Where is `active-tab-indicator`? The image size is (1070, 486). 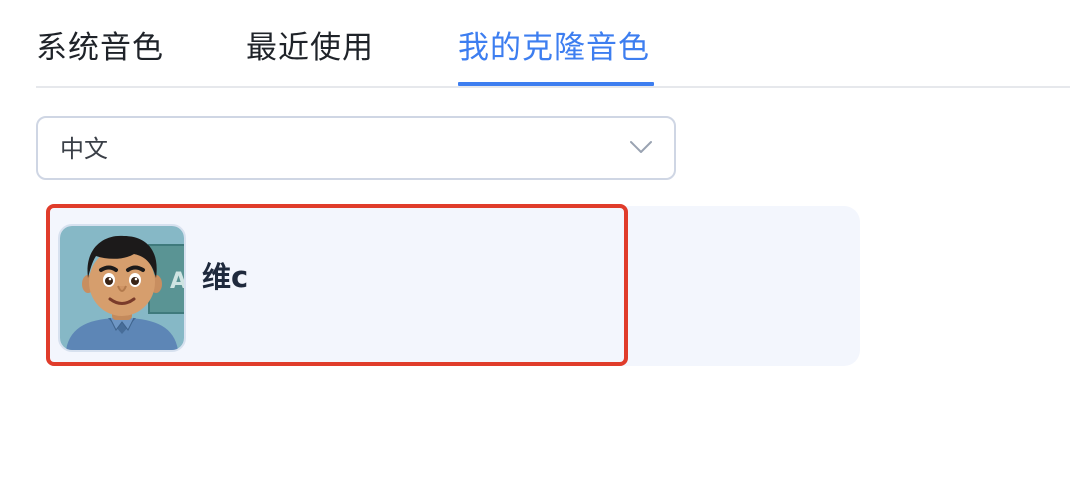
active-tab-indicator is located at coordinates (556, 84).